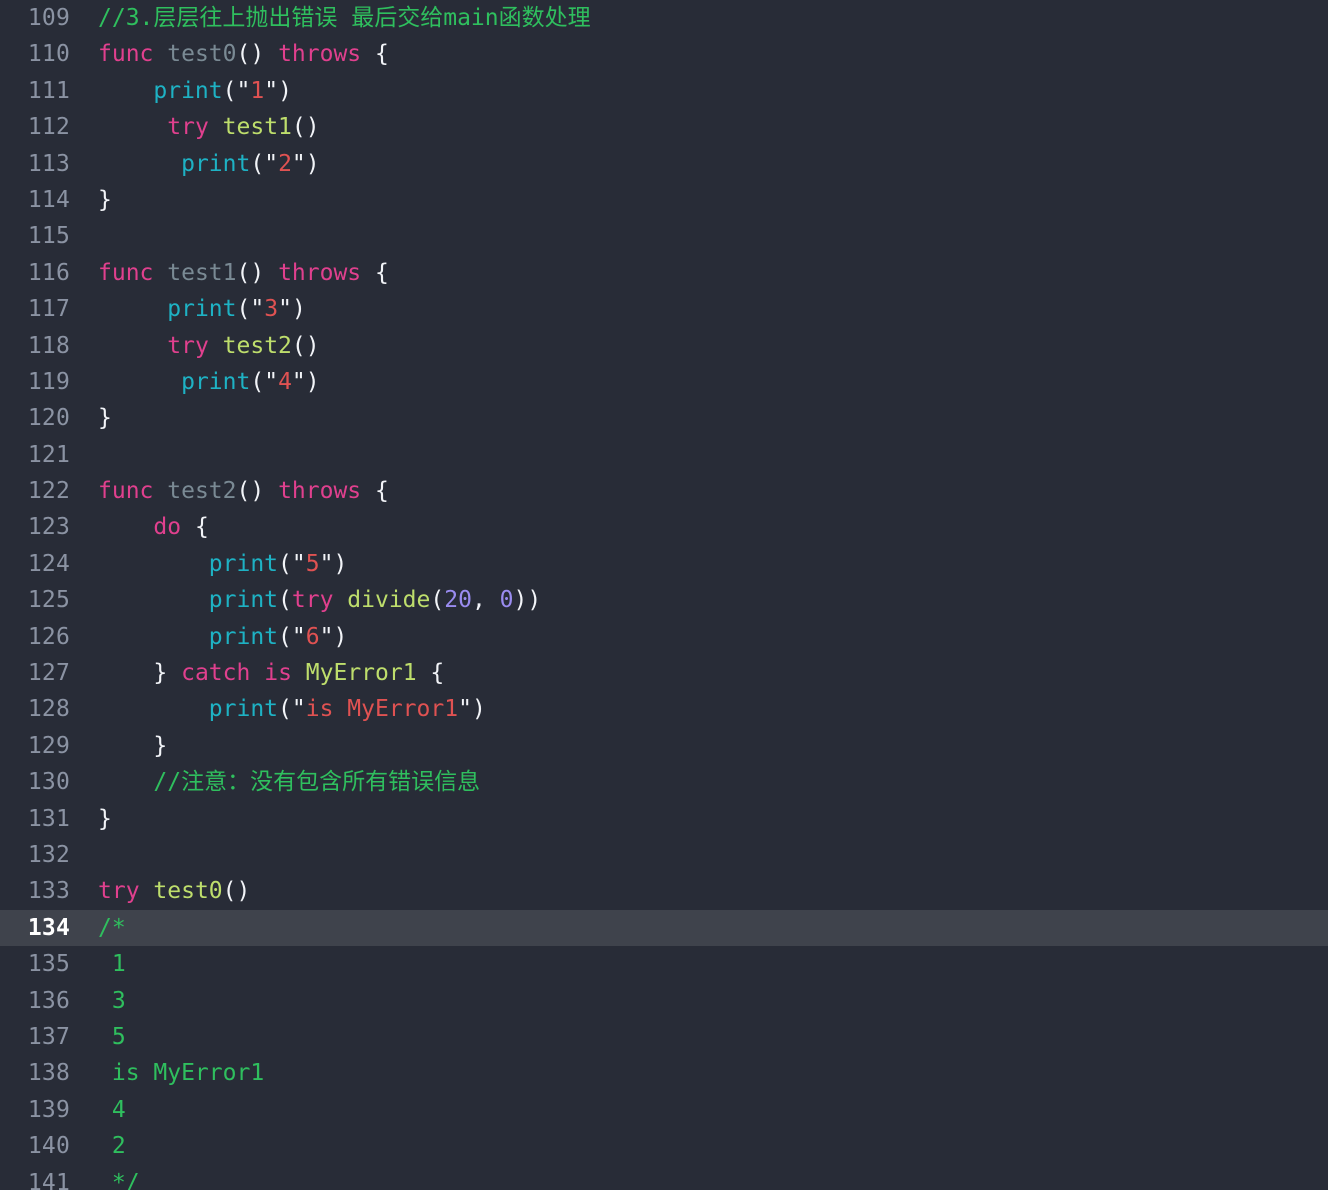  What do you see at coordinates (699, 1073) in the screenshot?
I see `code-line-content: is MyError1` at bounding box center [699, 1073].